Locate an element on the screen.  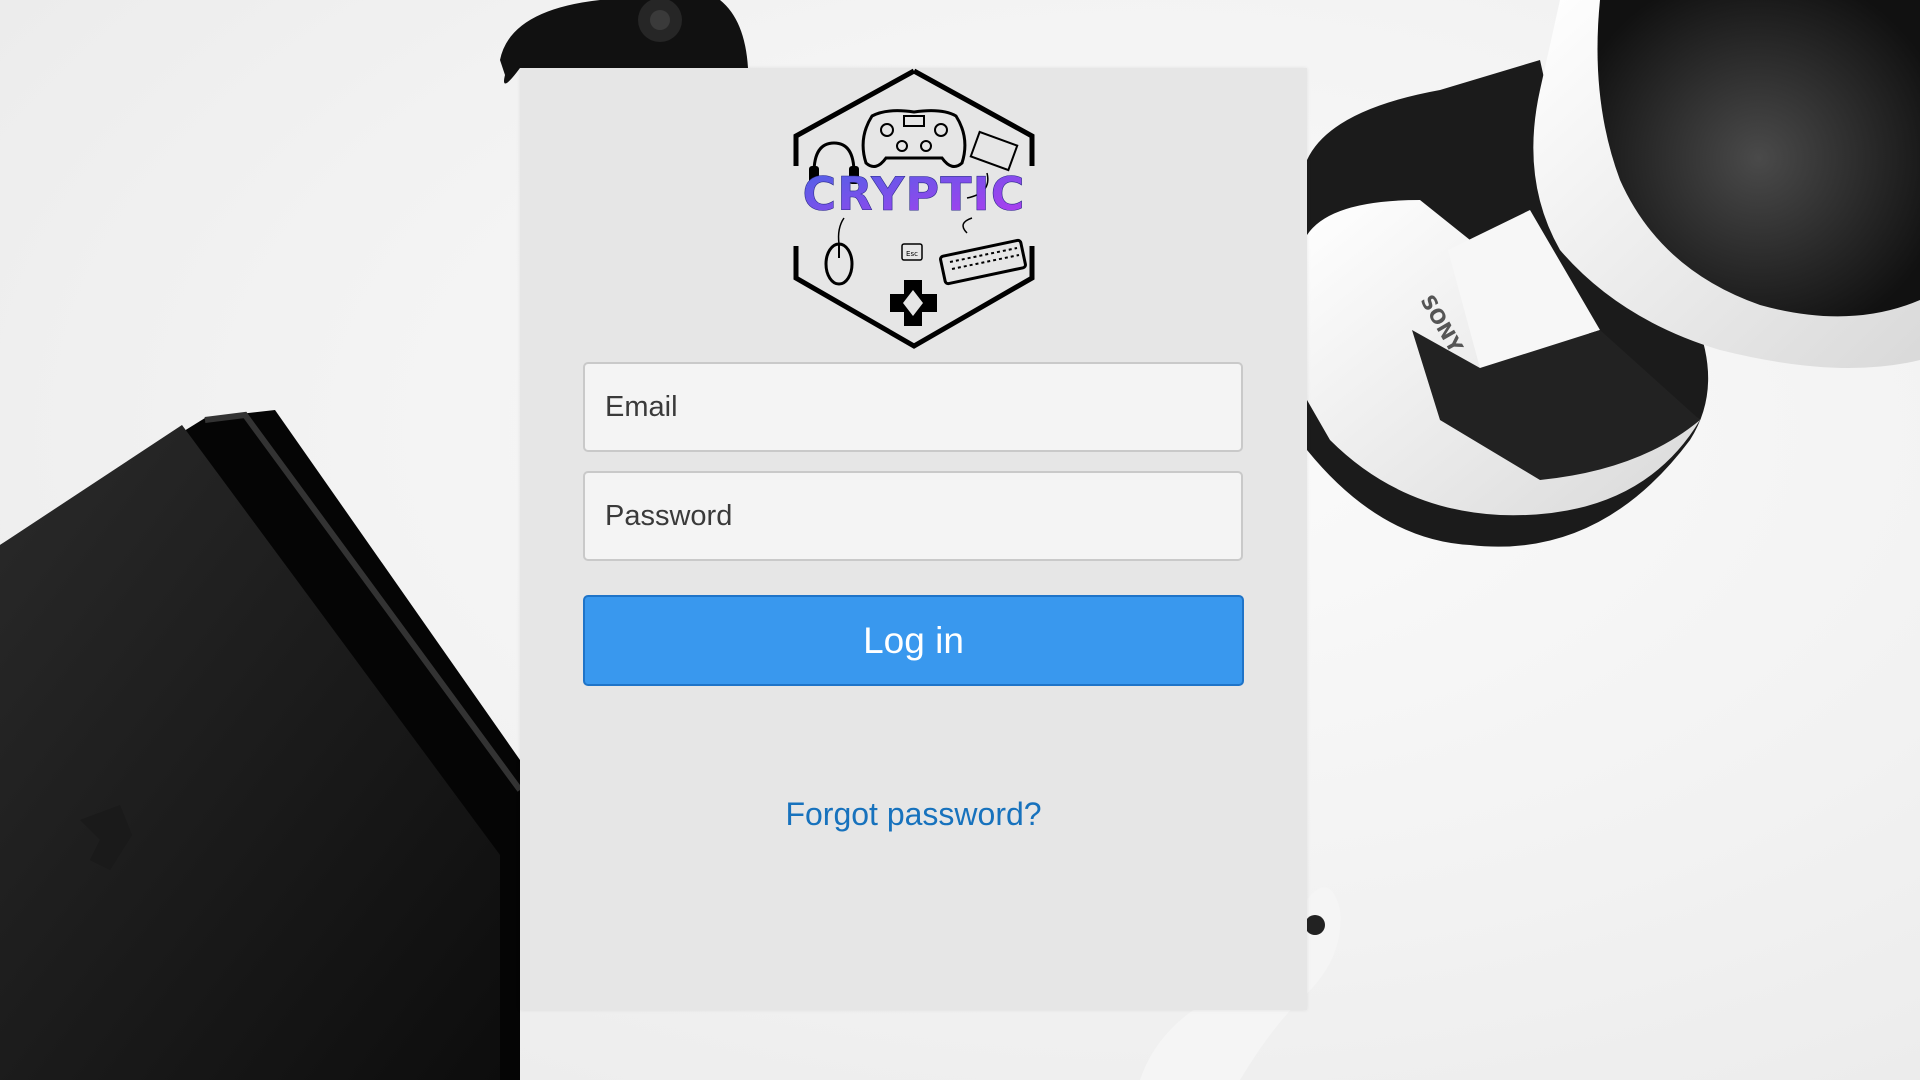
forgot-password-link: Forgot password? is located at coordinates (913, 814).